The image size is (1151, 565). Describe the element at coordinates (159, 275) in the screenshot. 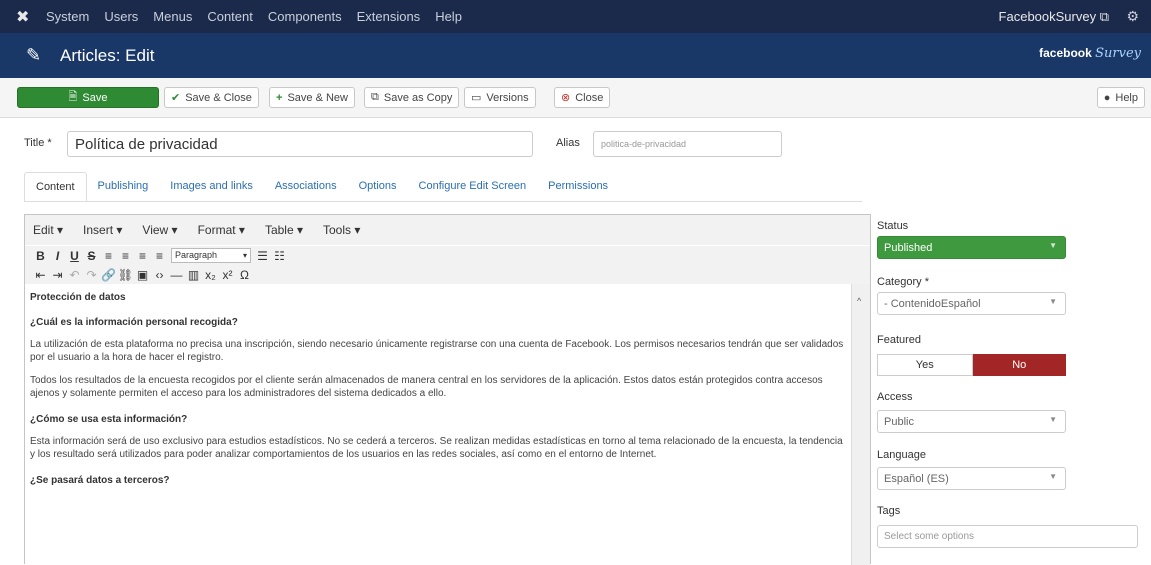

I see `code-icon: ‹›` at that location.